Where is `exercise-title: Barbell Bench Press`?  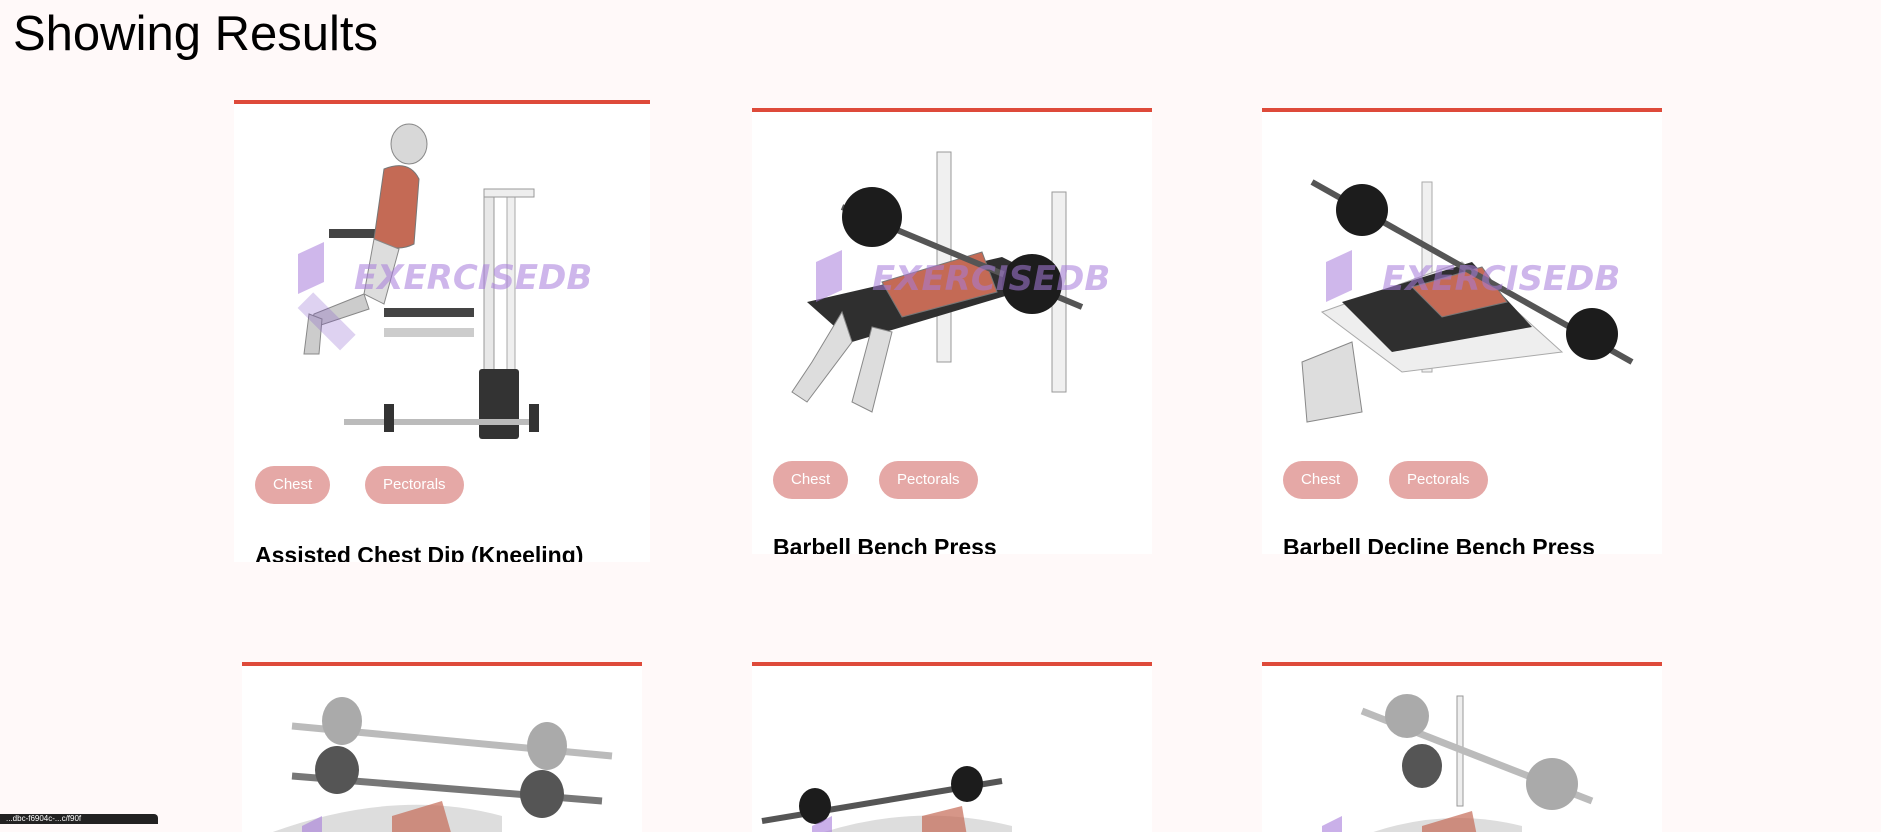
exercise-title: Barbell Bench Press is located at coordinates (885, 544).